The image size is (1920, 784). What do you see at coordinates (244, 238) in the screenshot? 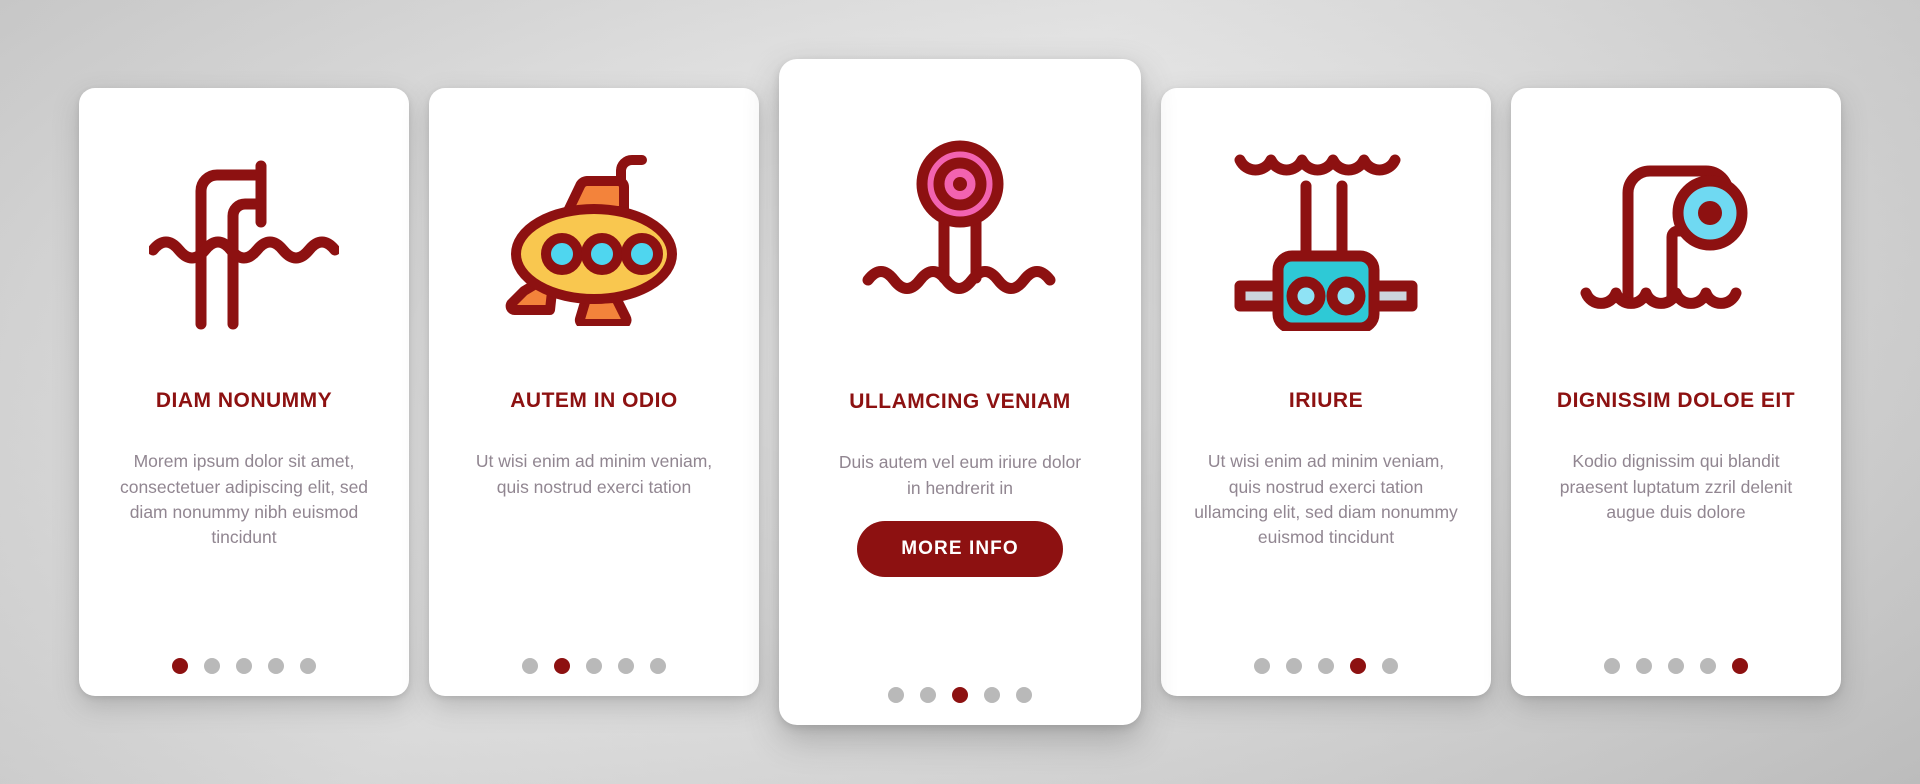
I see `periscope-waves-icon` at bounding box center [244, 238].